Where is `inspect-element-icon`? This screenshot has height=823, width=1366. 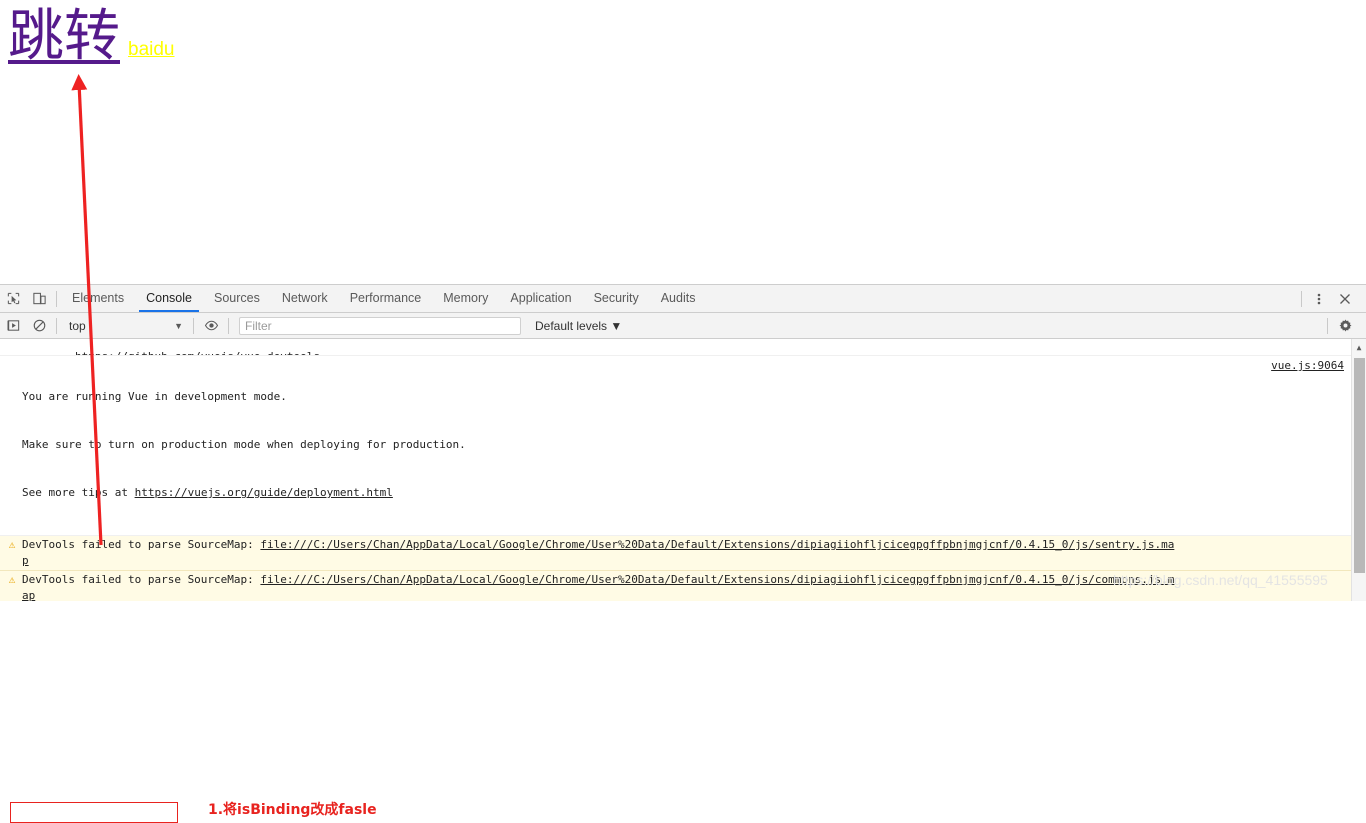
inspect-element-icon is located at coordinates (13, 299).